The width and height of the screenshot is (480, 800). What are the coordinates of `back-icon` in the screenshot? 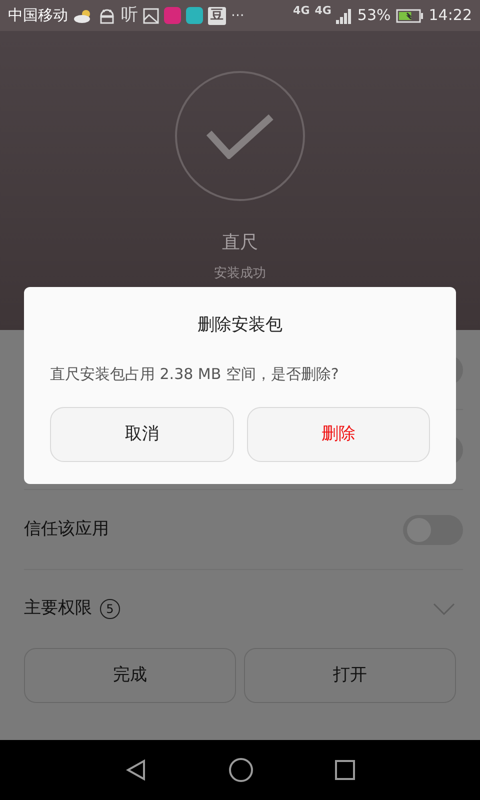 It's located at (136, 770).